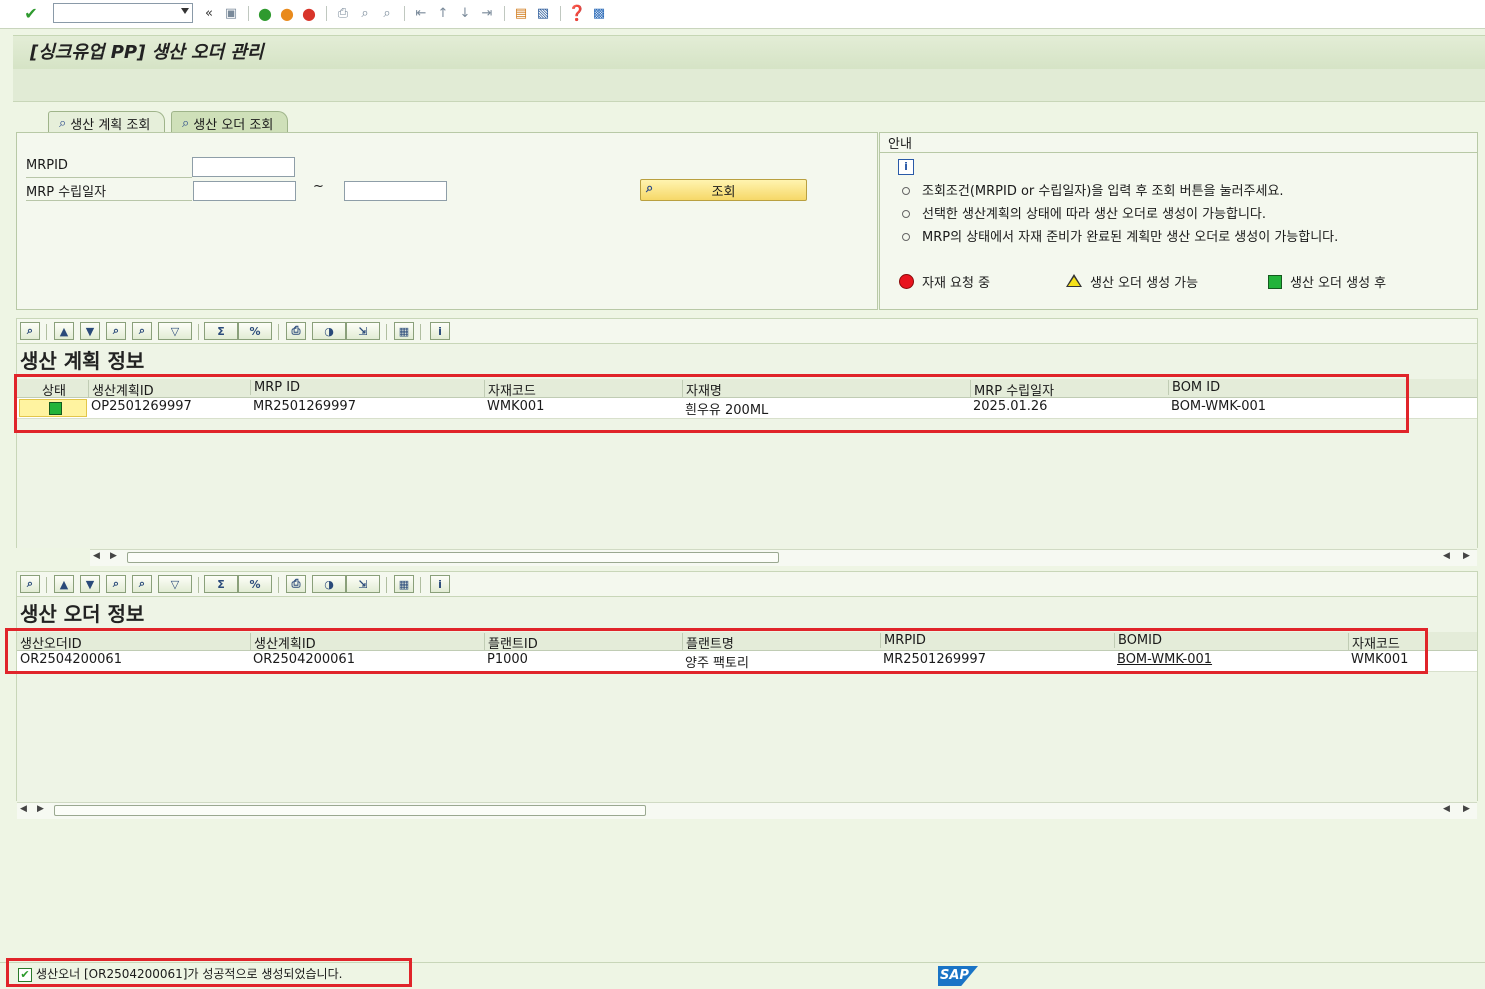 The width and height of the screenshot is (1485, 989). I want to click on page-title: [싱크유업 PP] 생산 오더 관리, so click(147, 52).